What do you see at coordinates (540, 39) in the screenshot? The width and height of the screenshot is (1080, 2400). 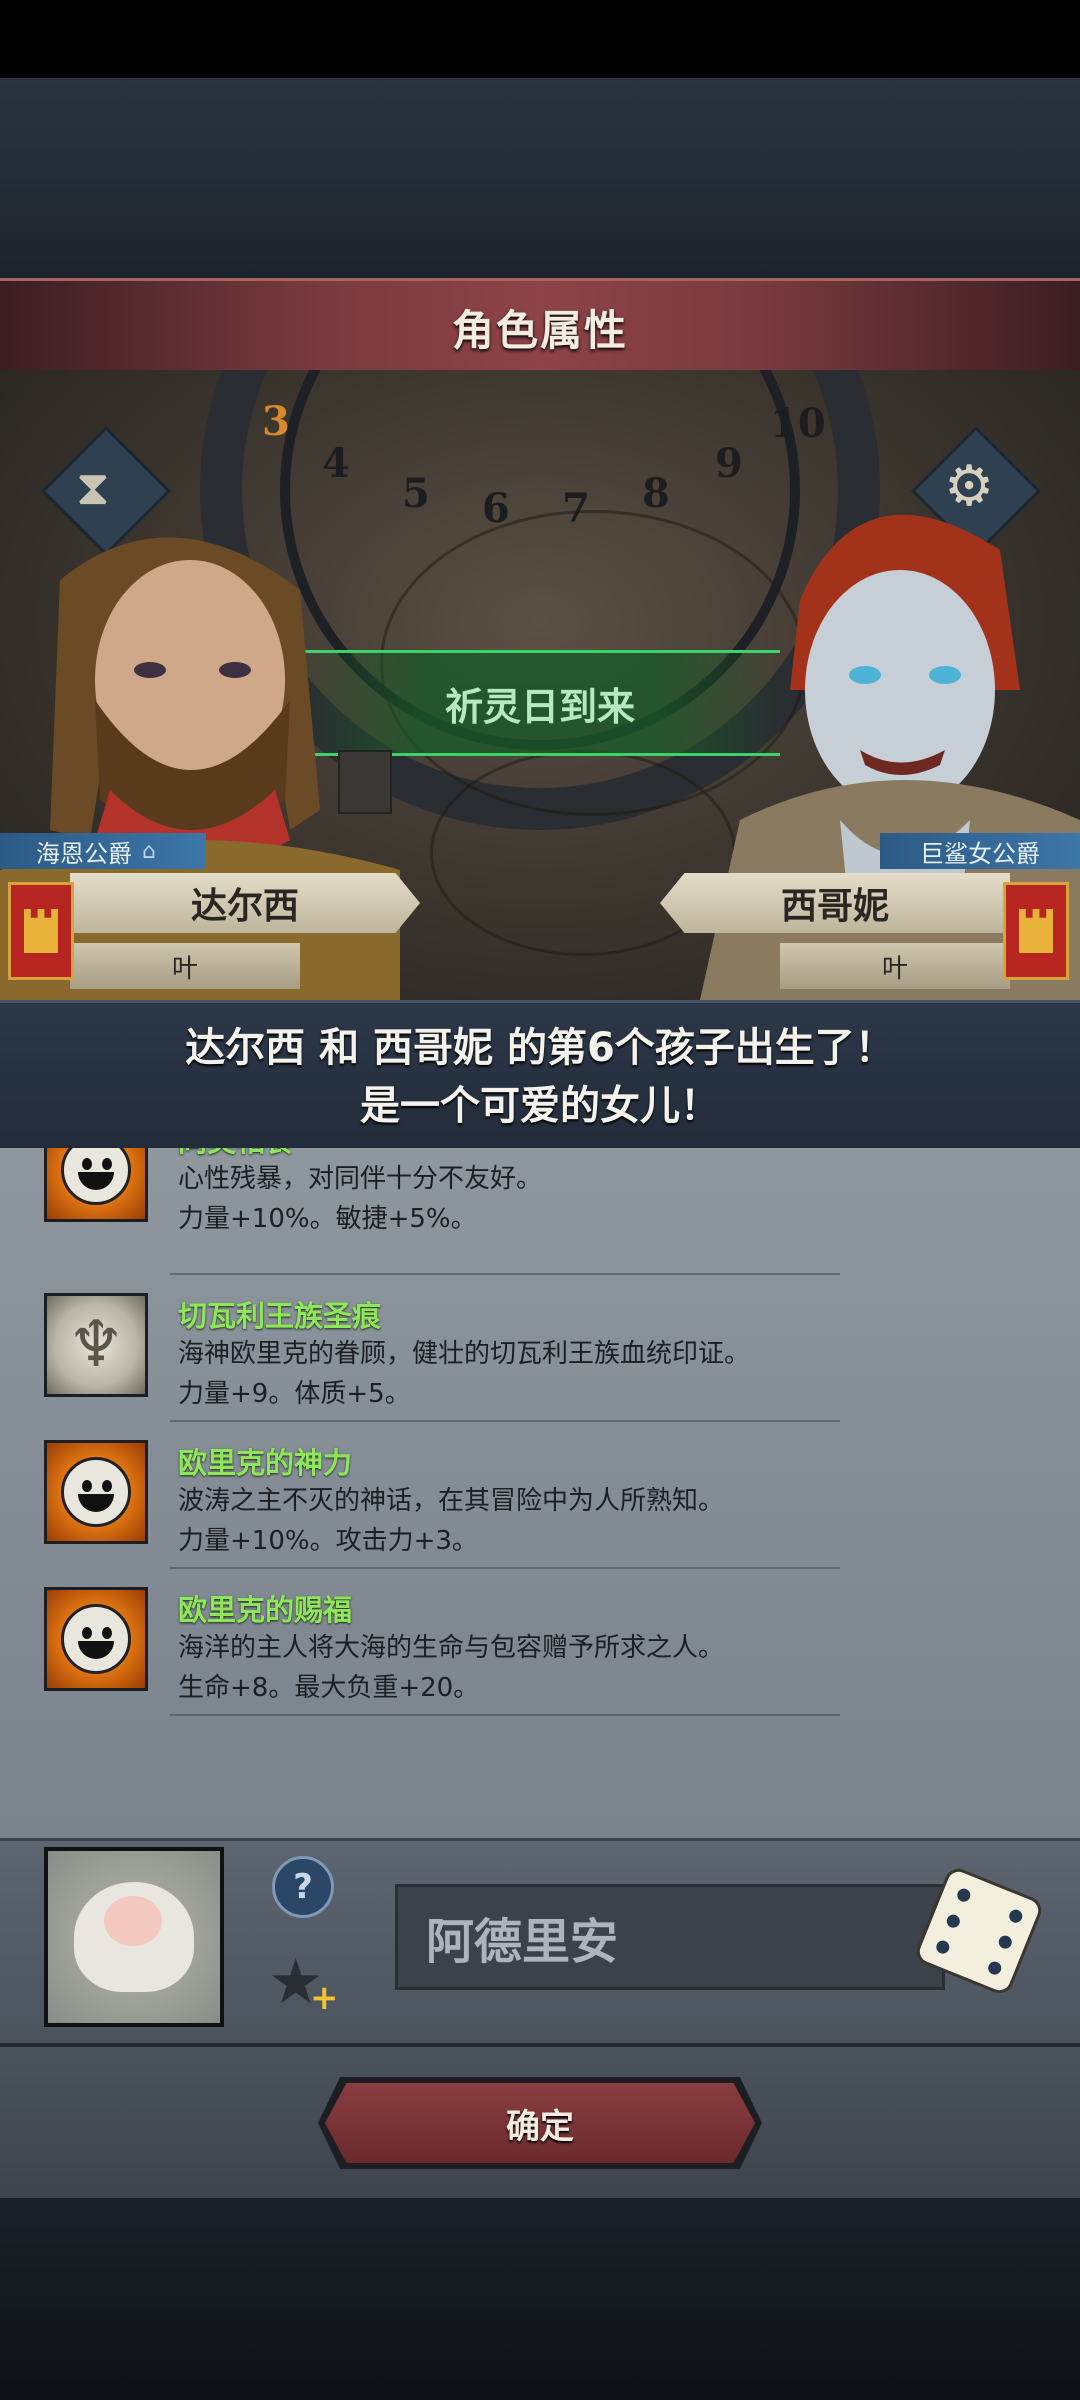 I see `status-bar-area` at bounding box center [540, 39].